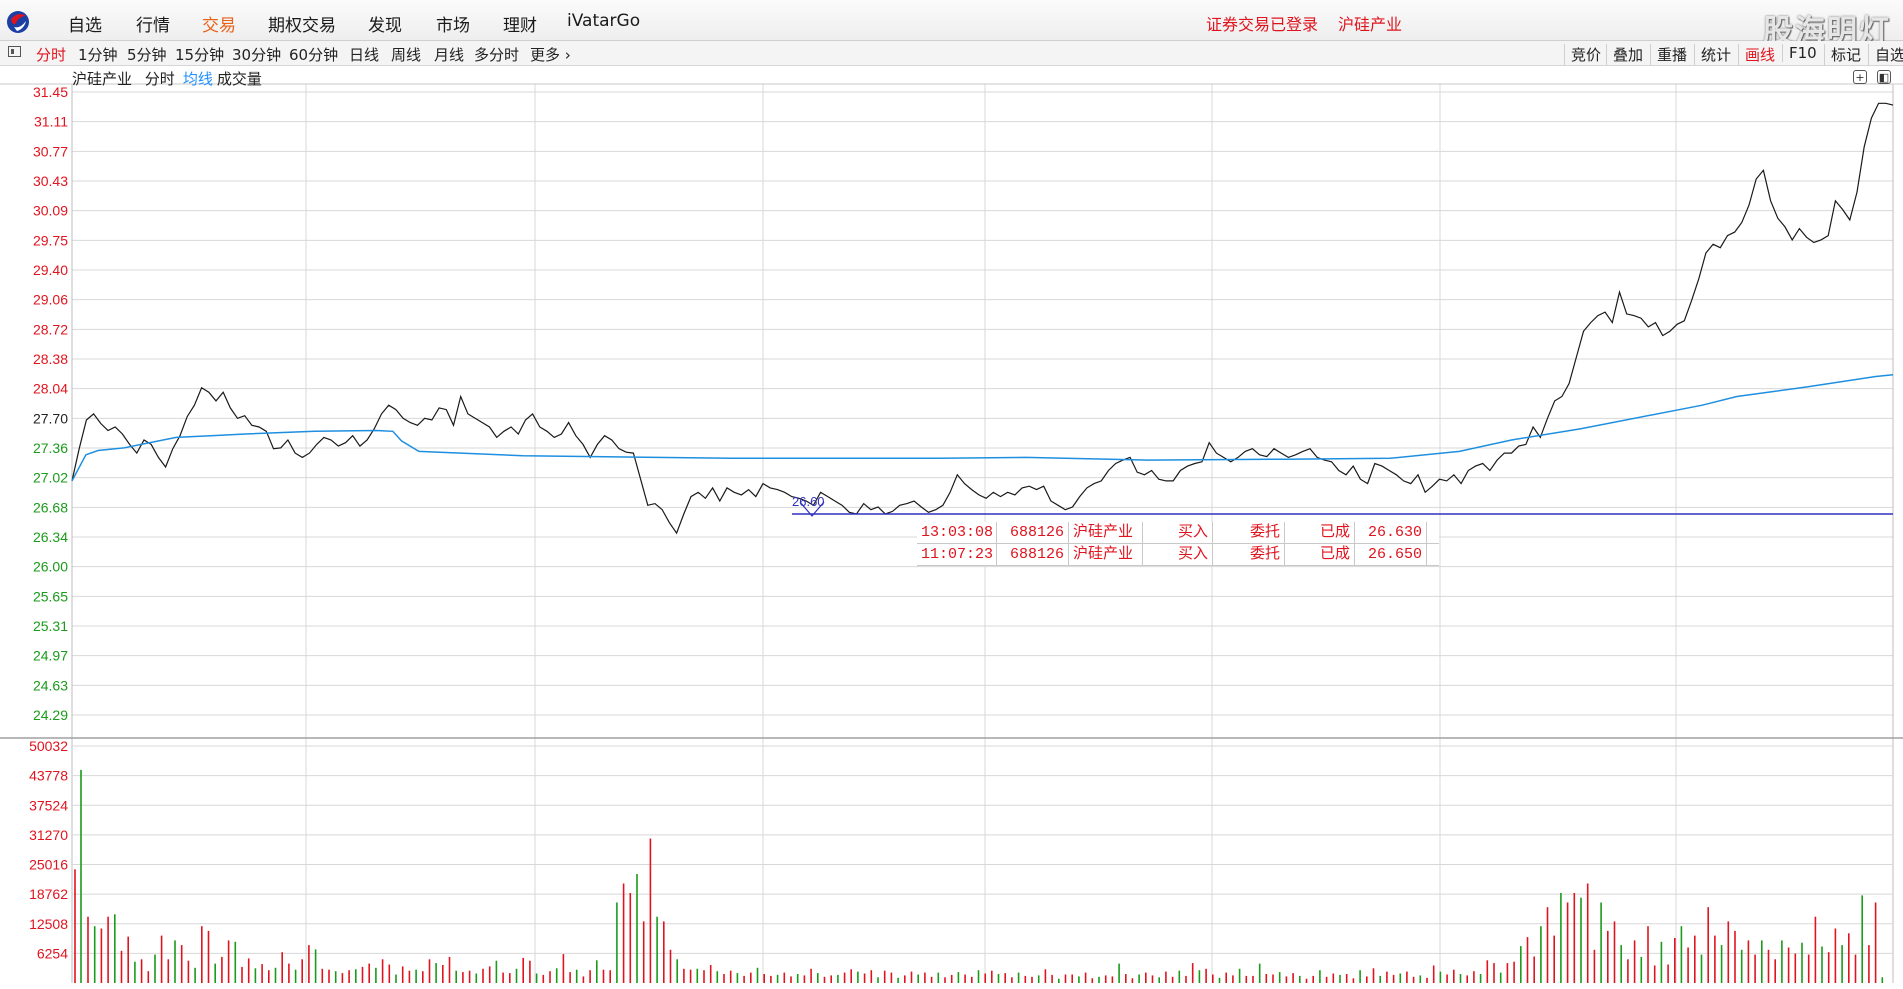 The width and height of the screenshot is (1903, 989). I want to click on volume-tick-label: 6254, so click(52, 953).